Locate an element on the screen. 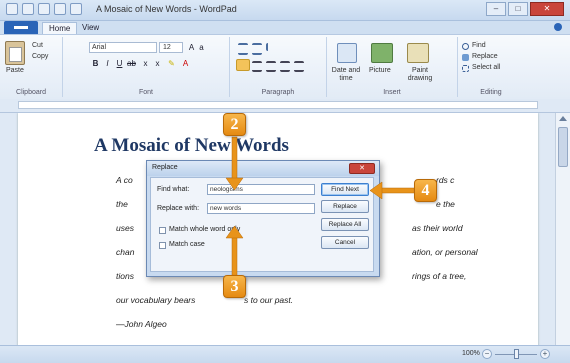 The height and width of the screenshot is (363, 570). cut-button: Cut is located at coordinates (37, 45).